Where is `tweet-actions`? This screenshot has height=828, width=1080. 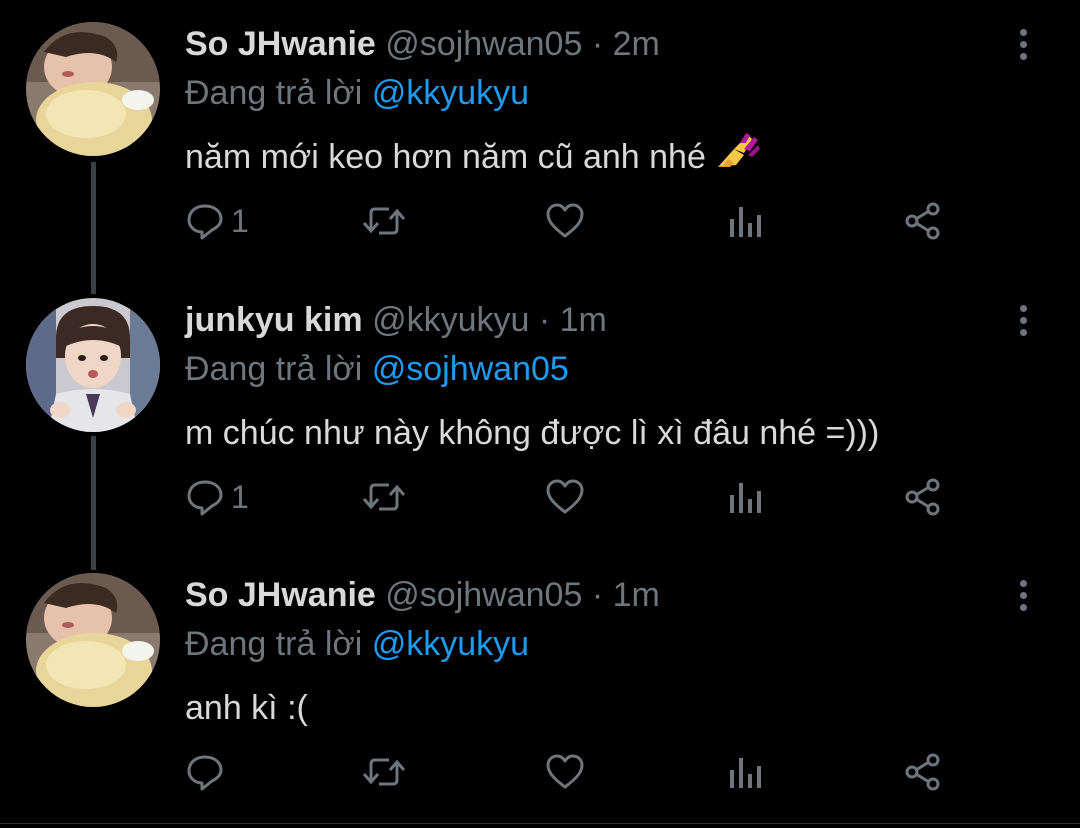 tweet-actions is located at coordinates (585, 772).